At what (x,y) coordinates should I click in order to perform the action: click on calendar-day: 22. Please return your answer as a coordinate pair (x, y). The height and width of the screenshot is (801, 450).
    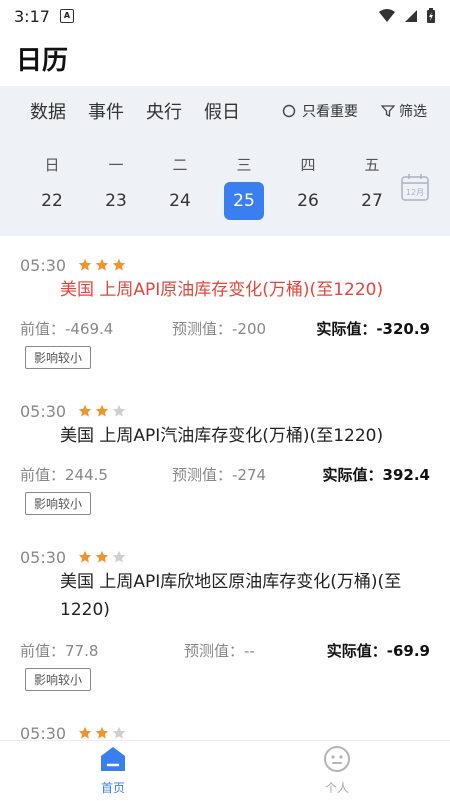
    Looking at the image, I should click on (52, 201).